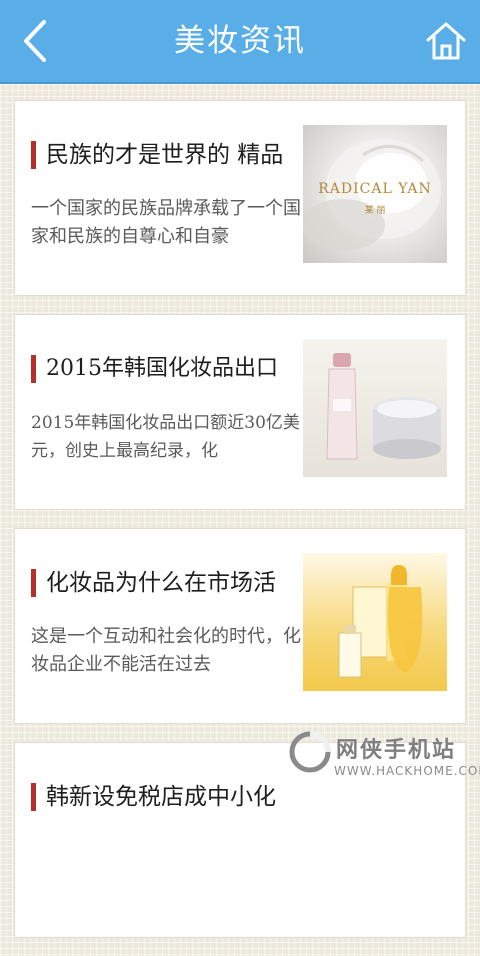  What do you see at coordinates (310, 752) in the screenshot?
I see `watermark-logo-icon` at bounding box center [310, 752].